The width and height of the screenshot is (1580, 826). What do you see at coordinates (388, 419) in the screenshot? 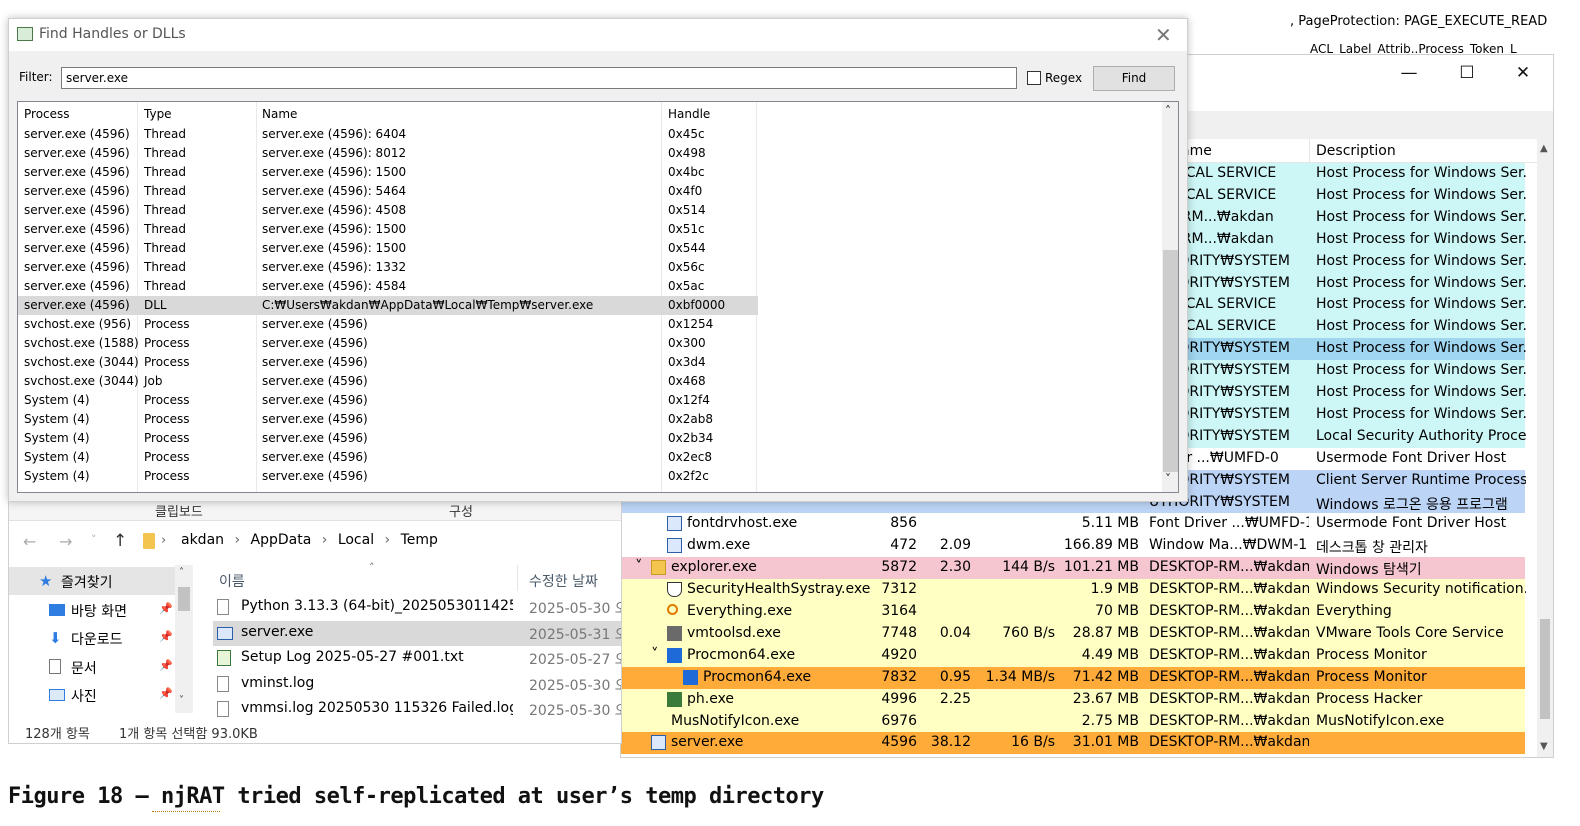
I see `result-row: System (4) Process server.exe (4596) 0x2ab8` at bounding box center [388, 419].